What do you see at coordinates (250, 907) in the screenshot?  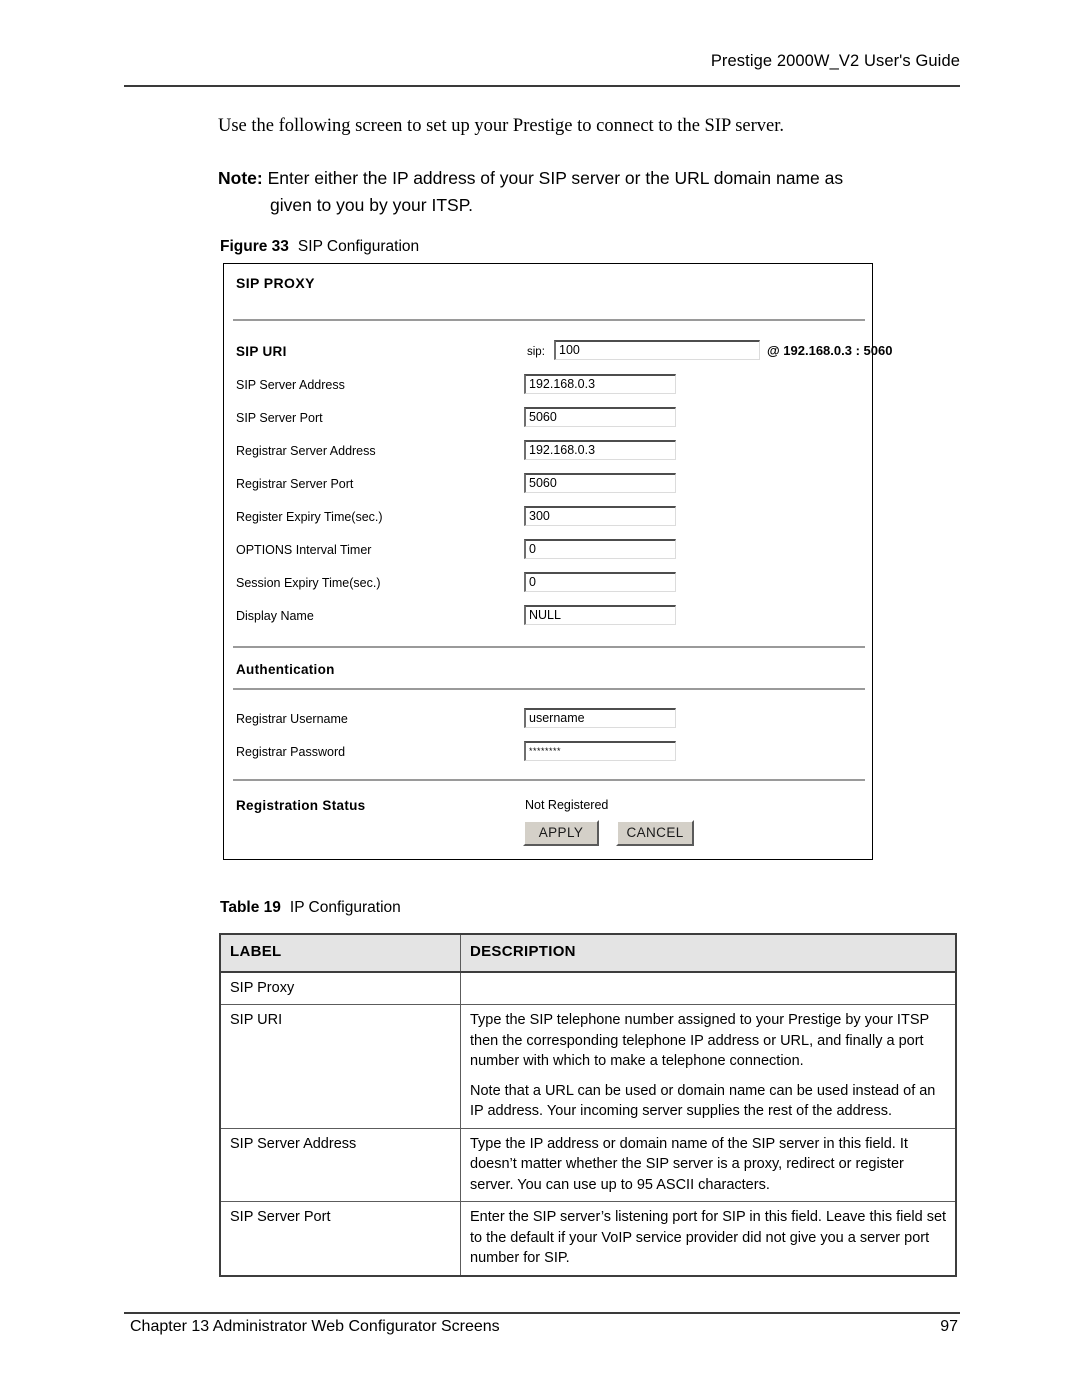 I see `table-number: Table 19` at bounding box center [250, 907].